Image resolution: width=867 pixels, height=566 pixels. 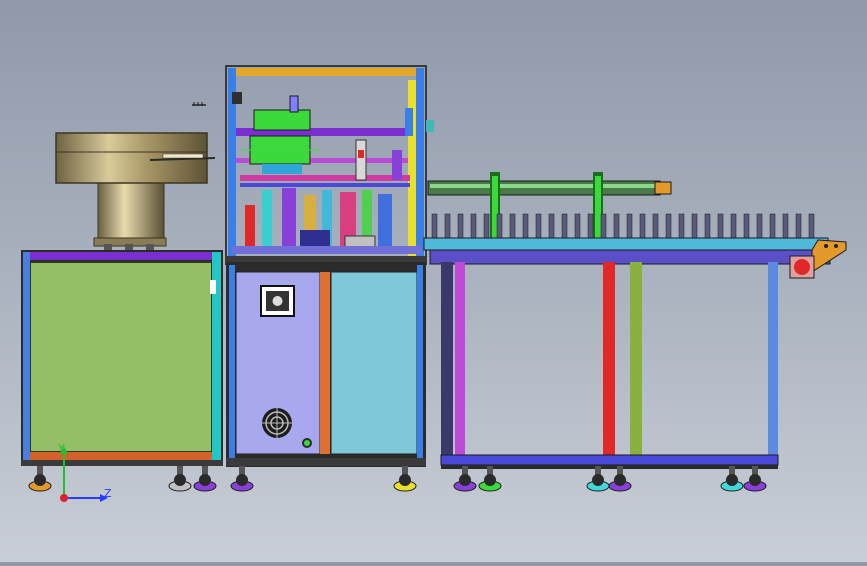 I want to click on control-switch-icon, so click(x=277, y=301).